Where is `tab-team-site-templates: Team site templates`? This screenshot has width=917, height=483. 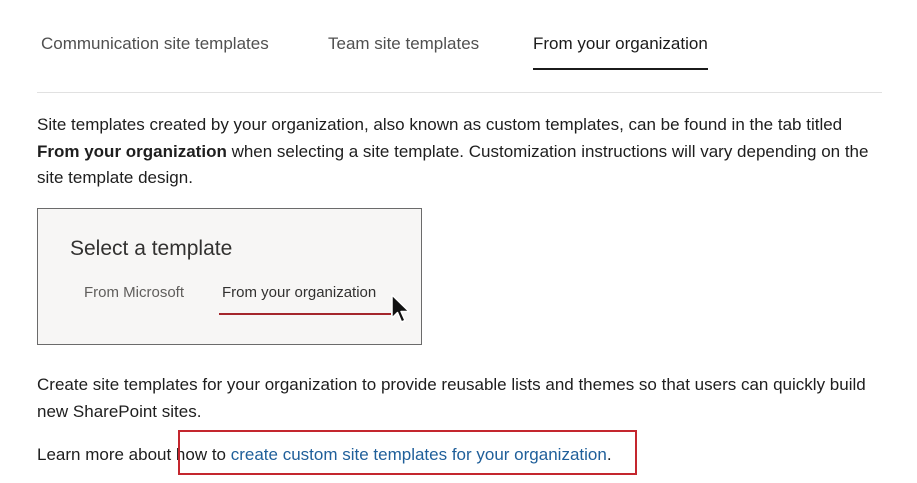
tab-team-site-templates: Team site templates is located at coordinates (403, 44).